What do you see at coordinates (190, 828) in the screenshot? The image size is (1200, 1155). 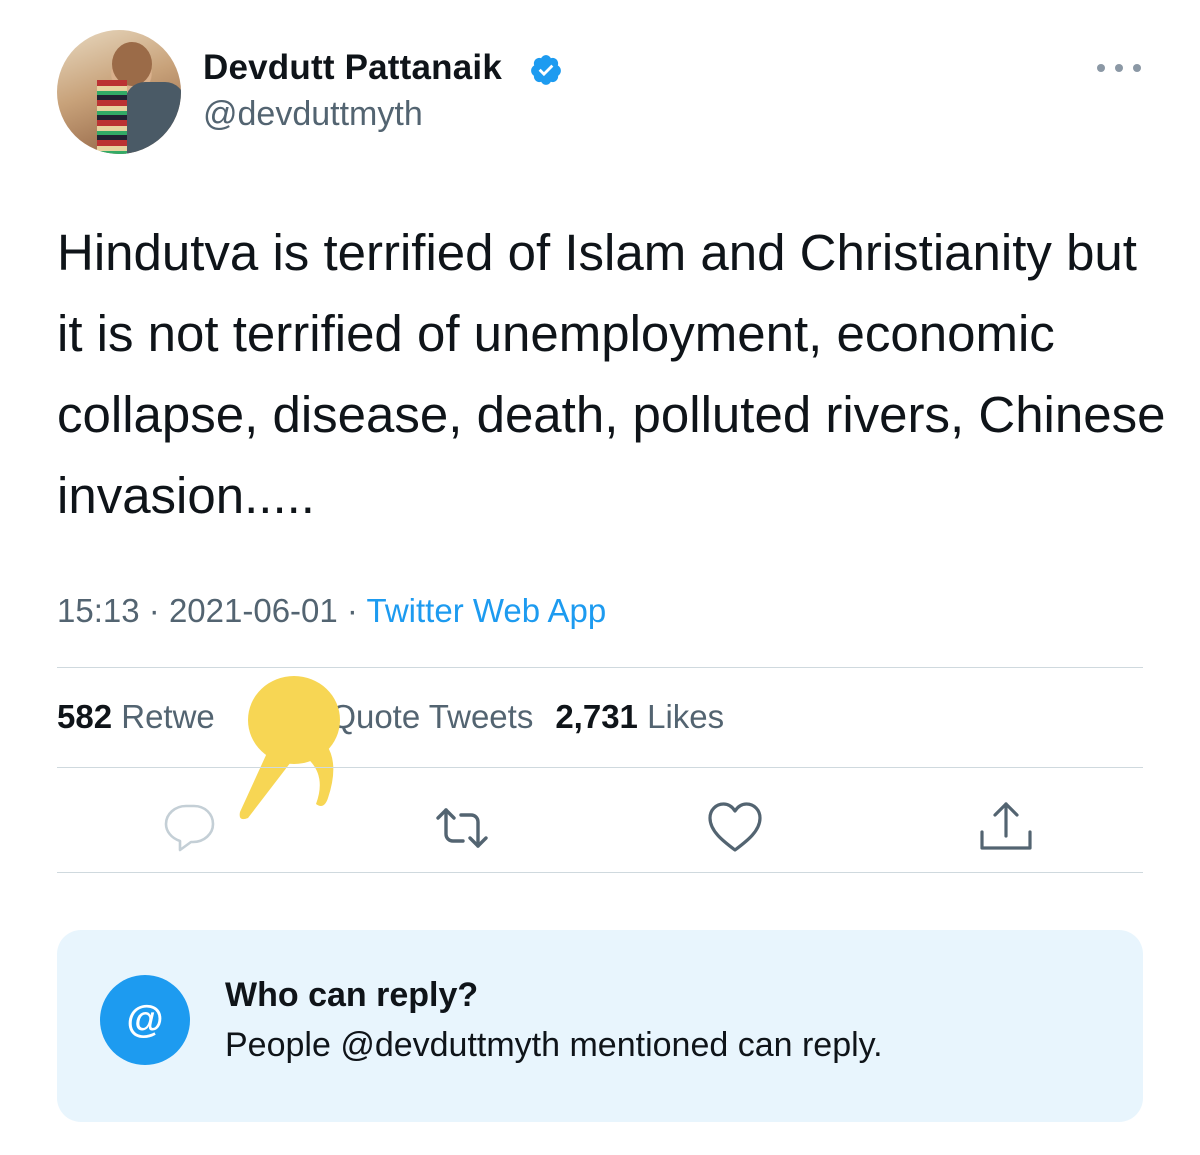 I see `reply-icon` at bounding box center [190, 828].